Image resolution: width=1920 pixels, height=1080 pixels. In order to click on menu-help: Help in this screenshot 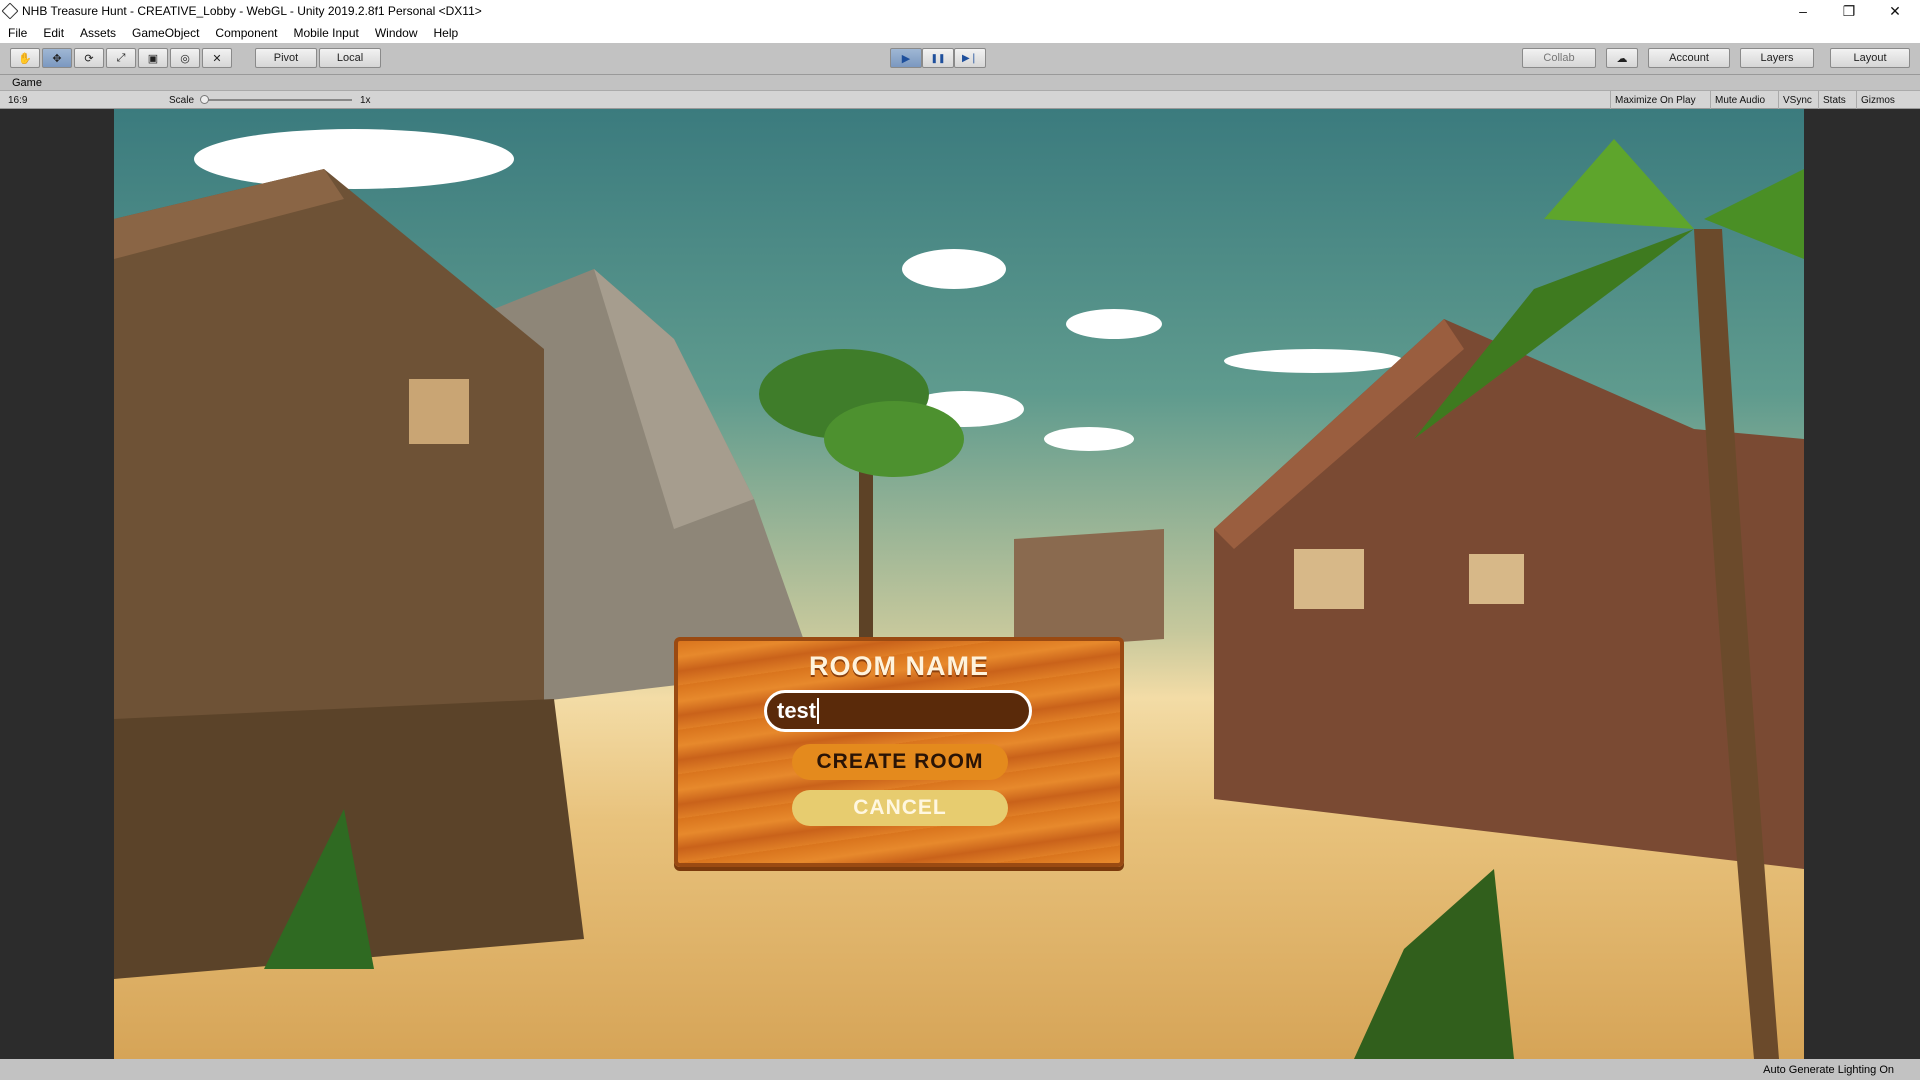, I will do `click(446, 33)`.